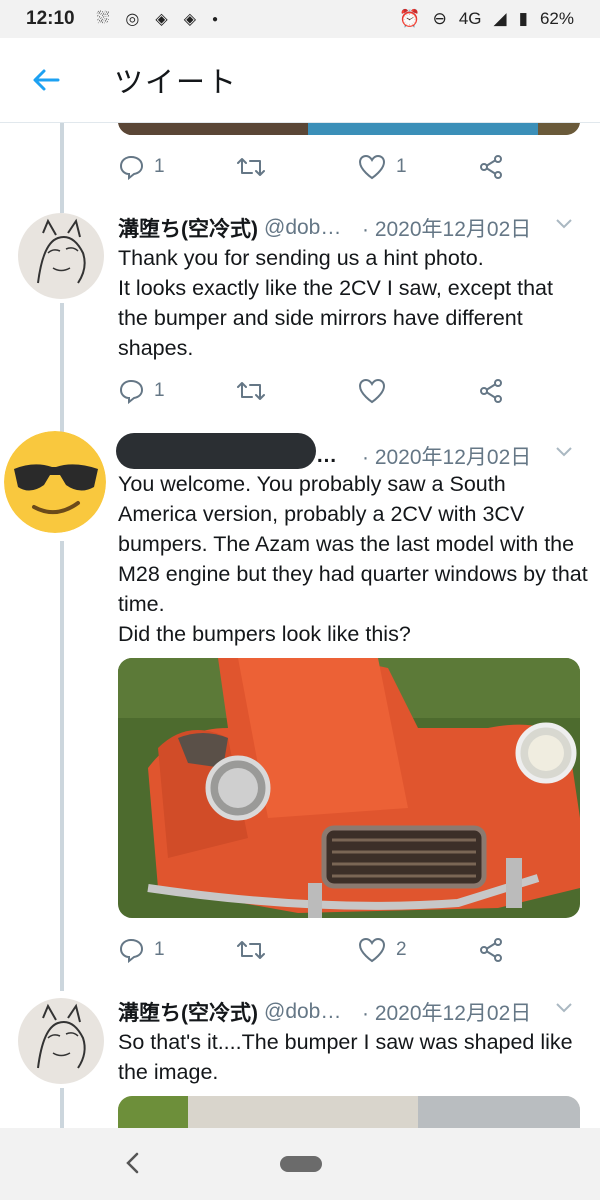  I want to click on tweet-header: … · 2020年12月02日, so click(349, 456).